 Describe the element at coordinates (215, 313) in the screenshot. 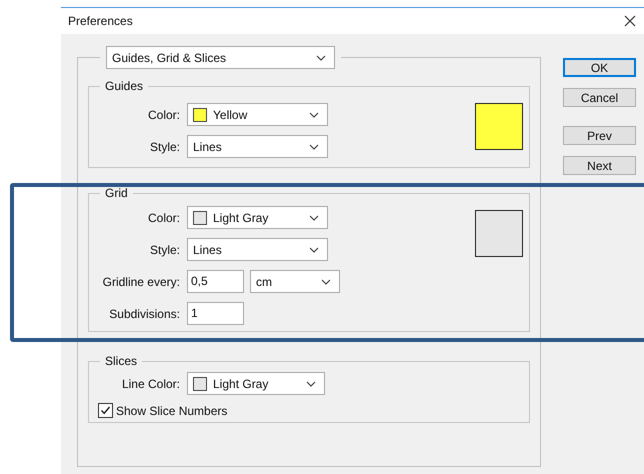

I see `input-field: 1` at that location.